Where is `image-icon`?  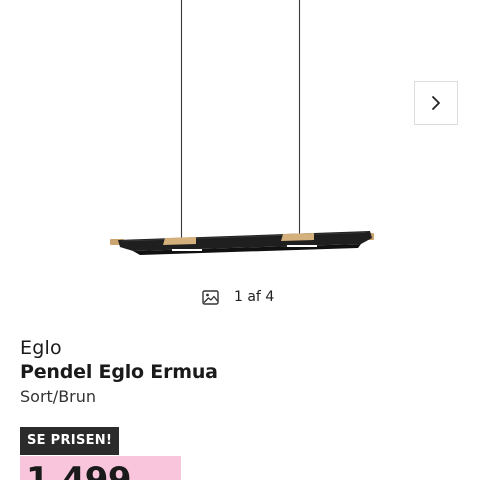 image-icon is located at coordinates (210, 297).